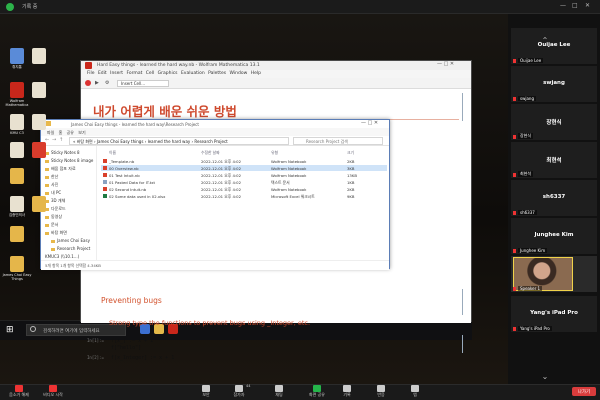  I want to click on nav-item: 문서, so click(51, 225).